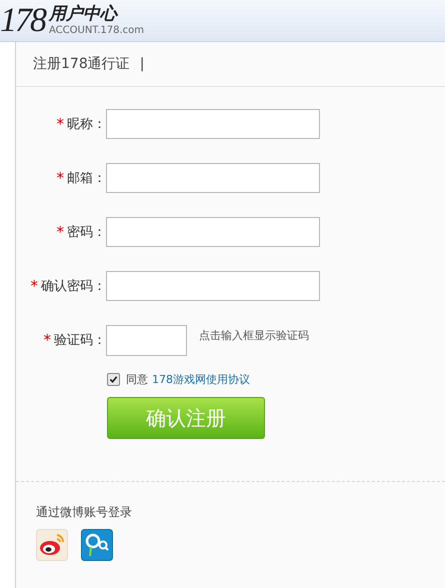 The image size is (445, 588). I want to click on logo-number: 178, so click(22, 21).